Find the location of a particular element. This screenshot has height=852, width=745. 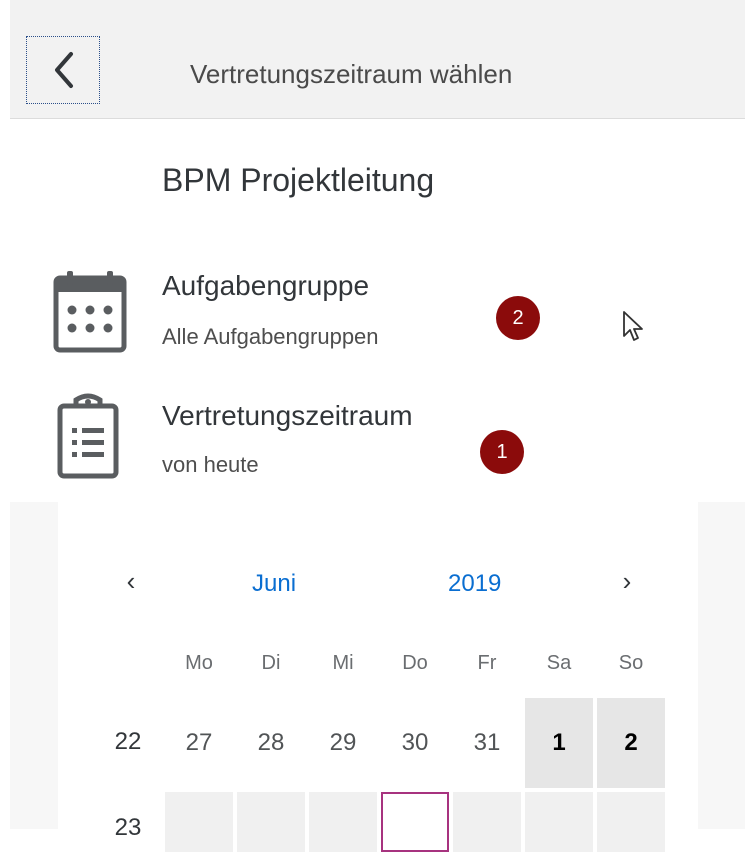

item-title: Vertretungszeitraum is located at coordinates (287, 415).